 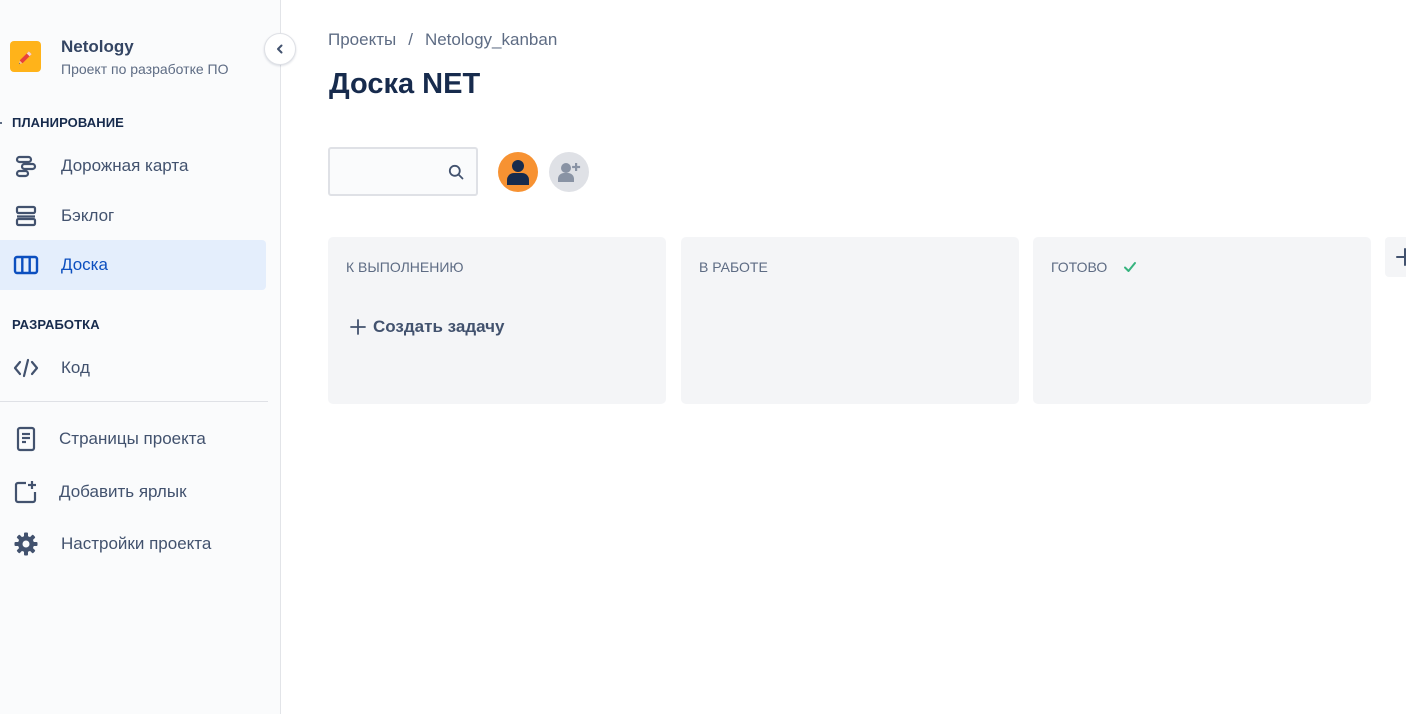 I want to click on add-person-icon, so click(x=569, y=172).